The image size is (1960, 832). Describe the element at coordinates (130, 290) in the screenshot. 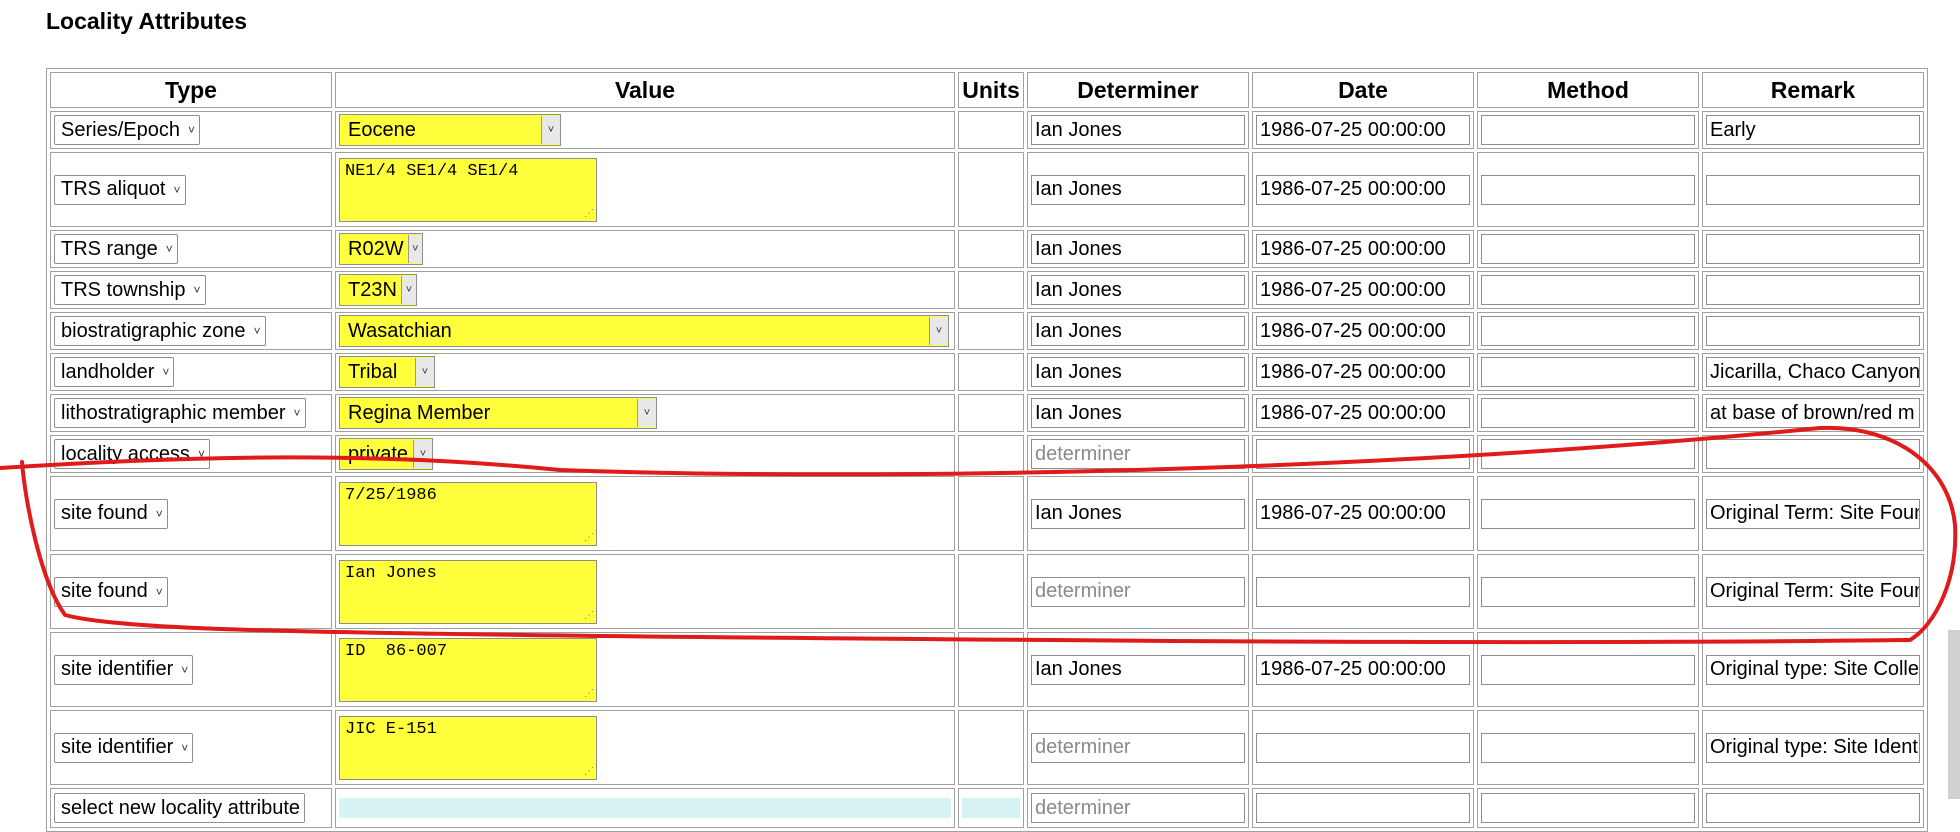

I see `type-select: TRS township ˅` at that location.